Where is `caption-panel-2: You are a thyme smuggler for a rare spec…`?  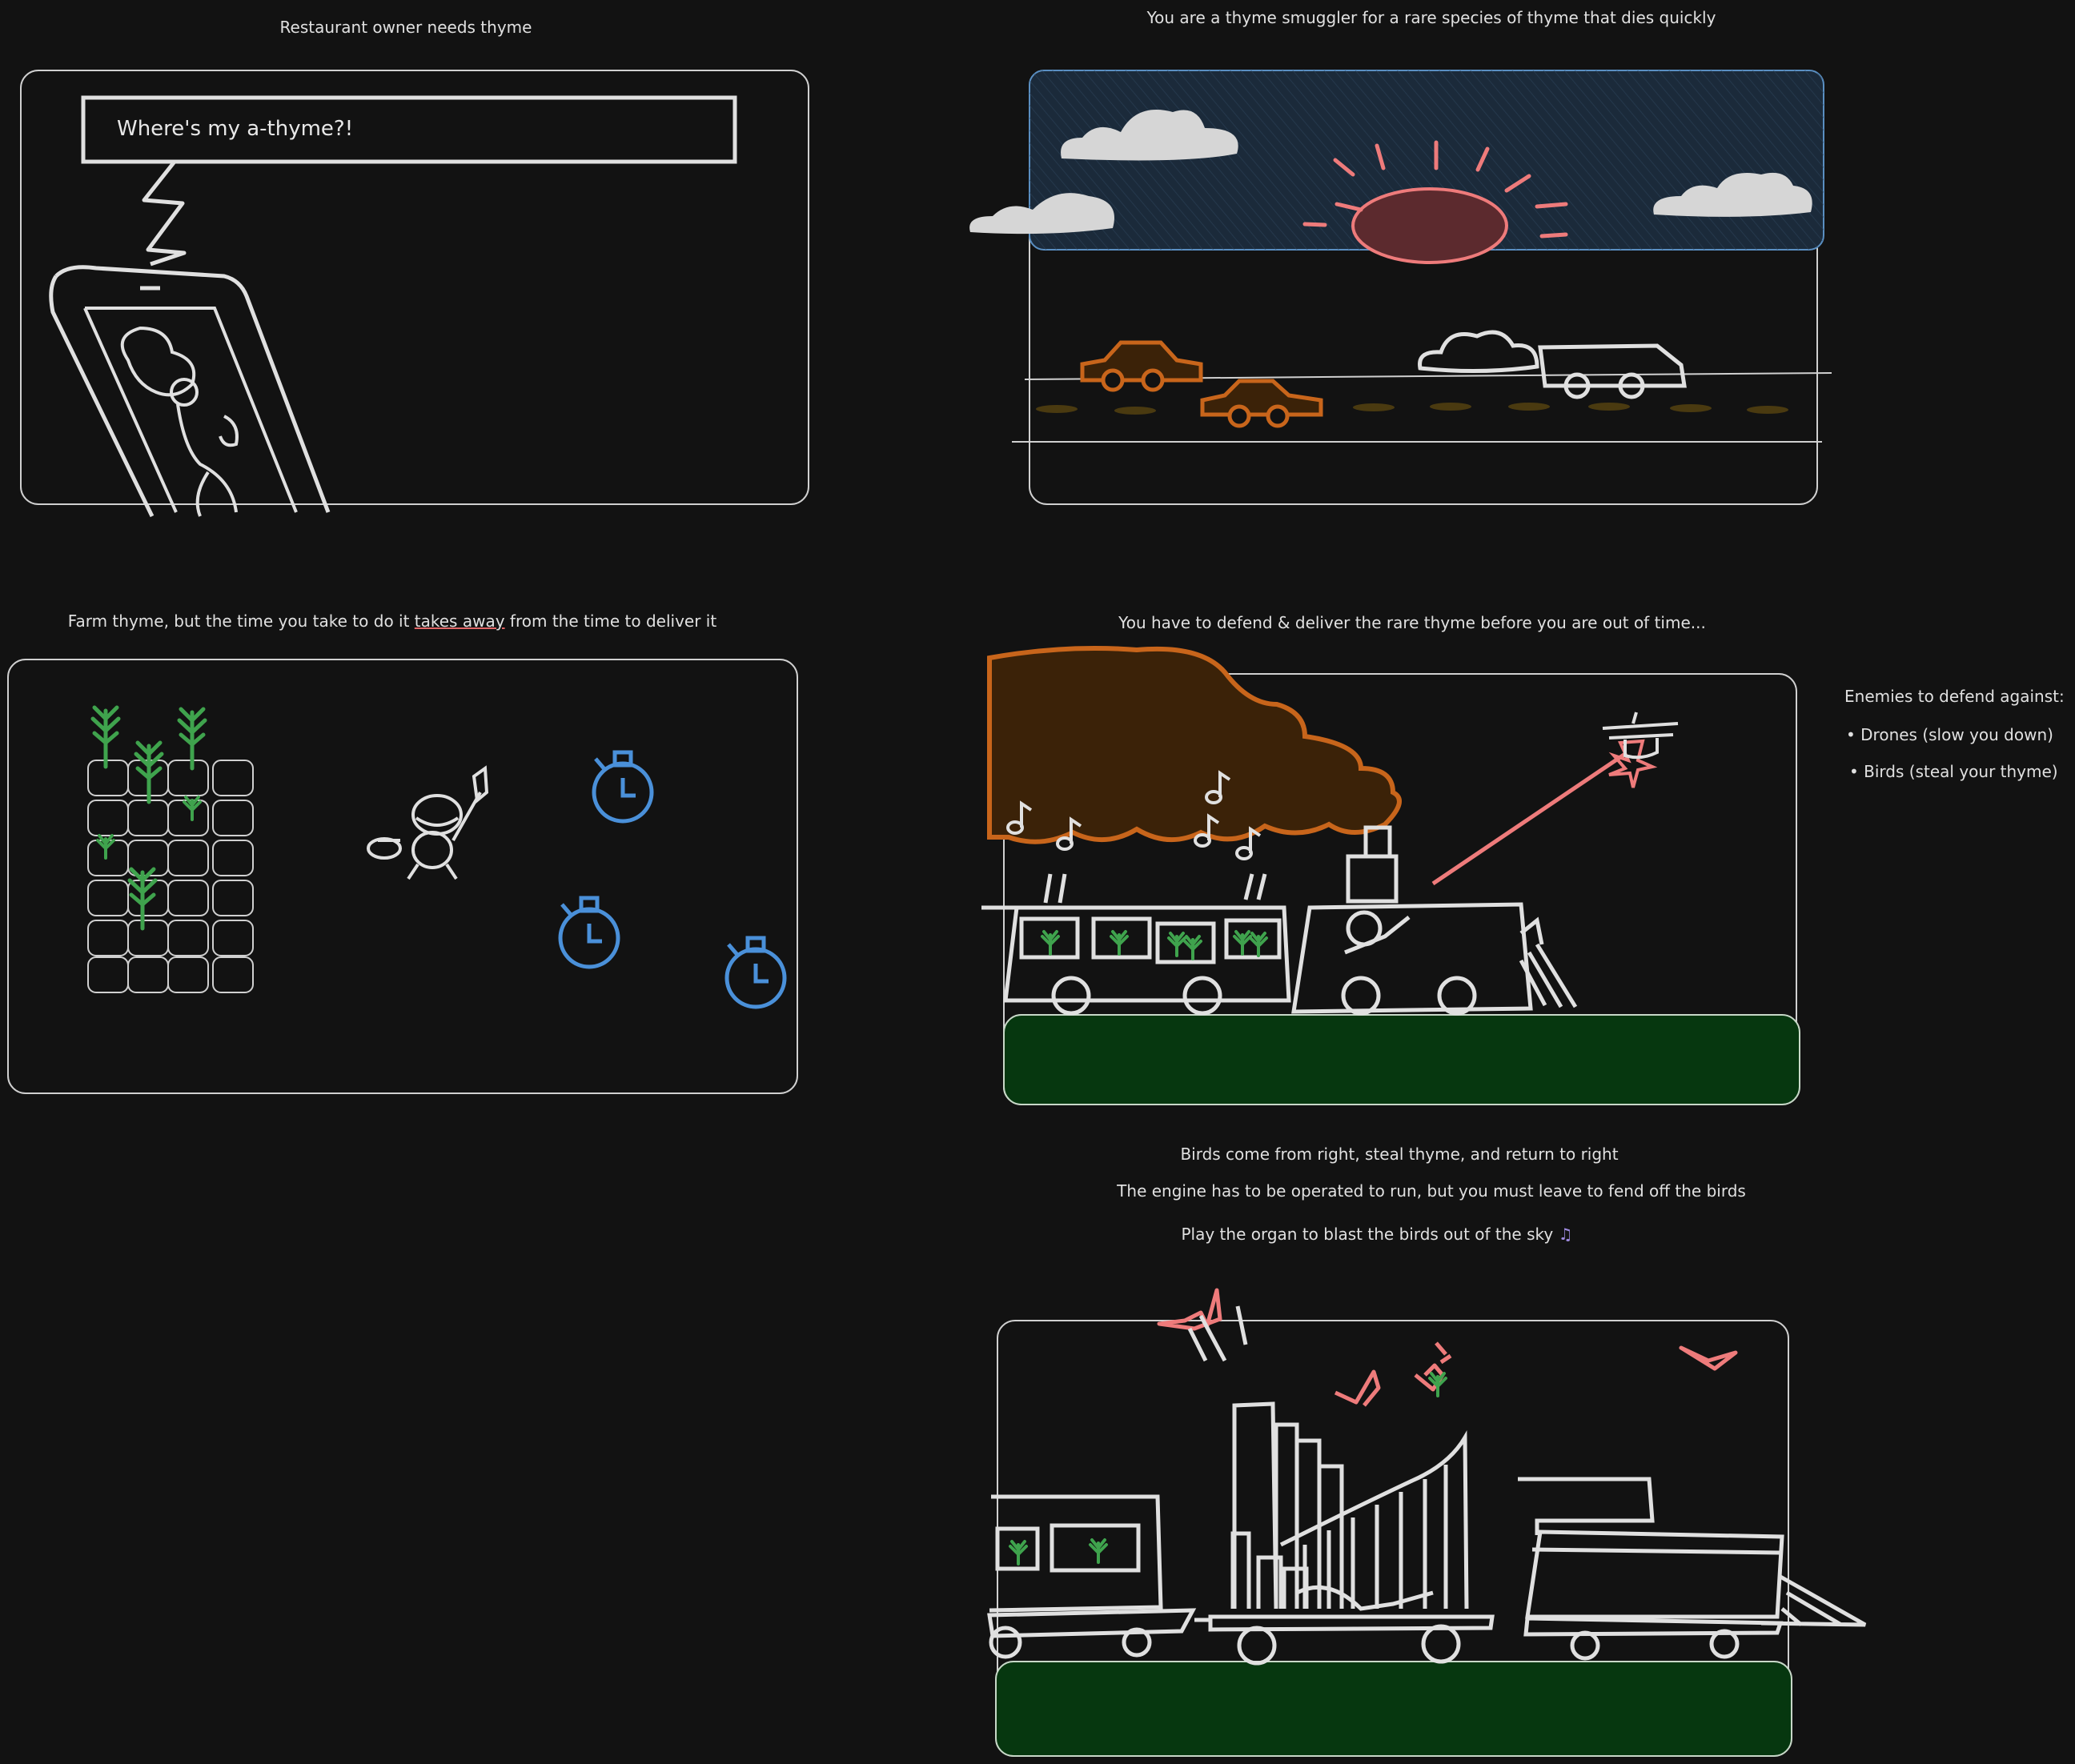 caption-panel-2: You are a thyme smuggler for a rare spec… is located at coordinates (1431, 17).